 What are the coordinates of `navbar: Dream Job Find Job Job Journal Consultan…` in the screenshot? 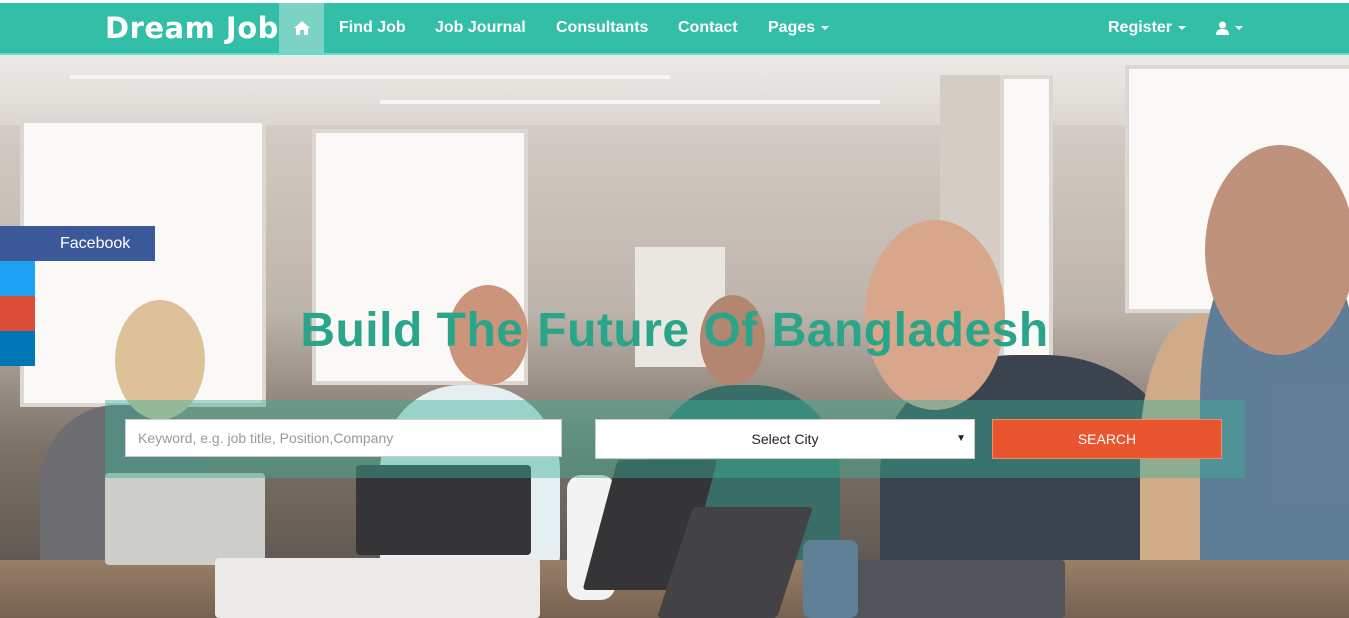 It's located at (674, 29).